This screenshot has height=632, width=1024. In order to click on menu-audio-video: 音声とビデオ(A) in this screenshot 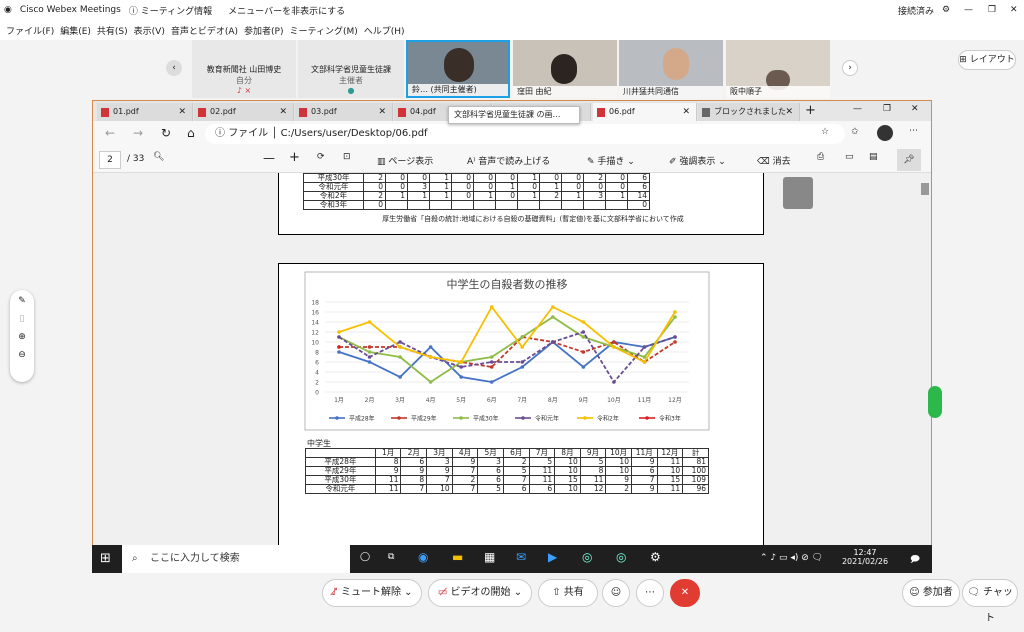, I will do `click(204, 30)`.